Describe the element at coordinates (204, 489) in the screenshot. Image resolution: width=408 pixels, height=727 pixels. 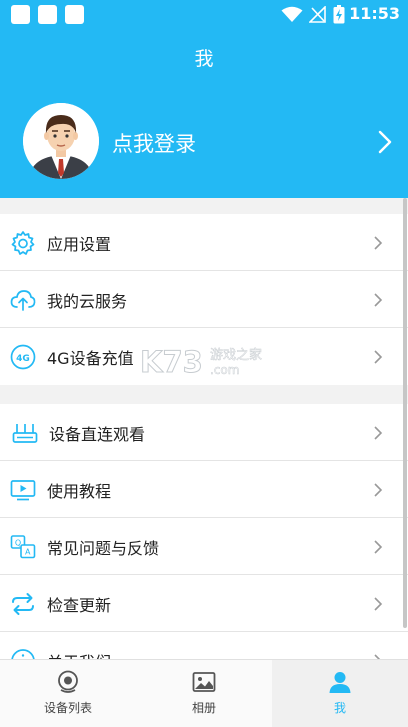
I see `menu-item-tutorial: 使用教程` at that location.